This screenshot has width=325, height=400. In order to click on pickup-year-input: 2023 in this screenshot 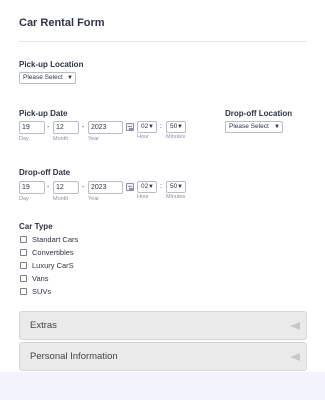, I will do `click(105, 127)`.